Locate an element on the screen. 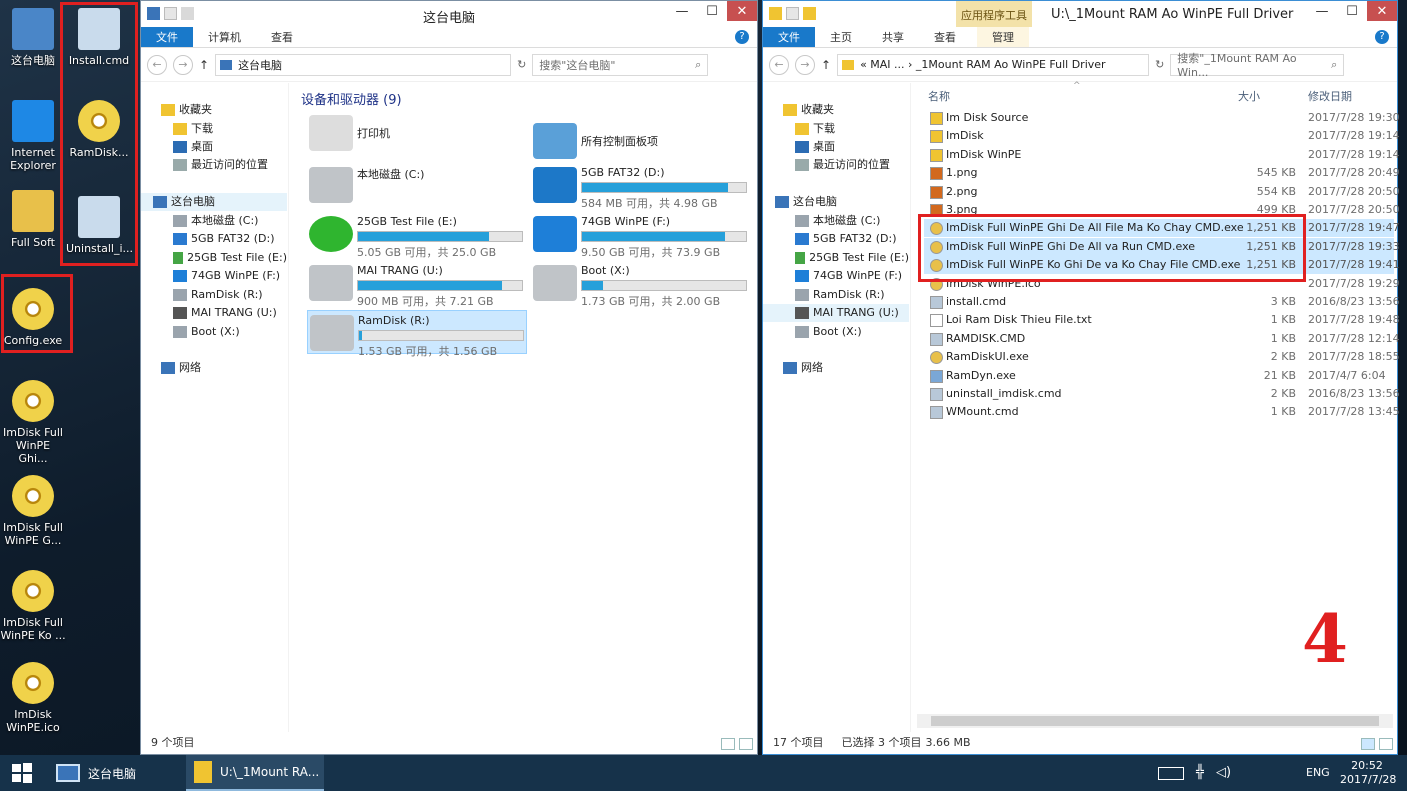 The width and height of the screenshot is (1407, 791). tab-home: 主页 is located at coordinates (841, 37).